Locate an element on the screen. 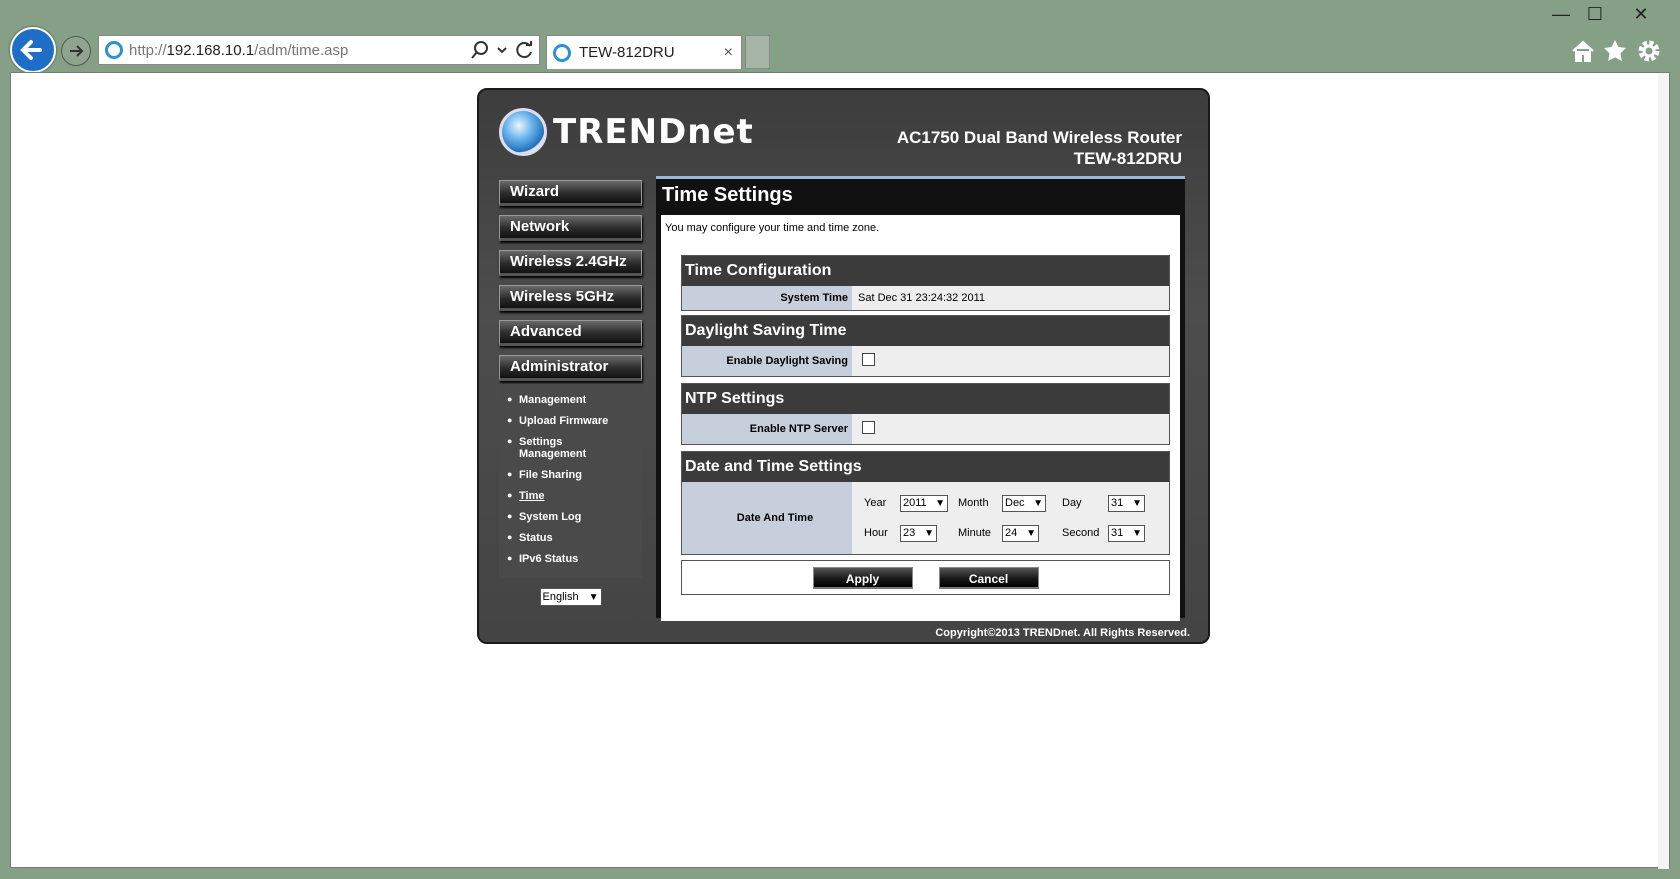 Image resolution: width=1680 pixels, height=879 pixels. language-value: English is located at coordinates (560, 597).